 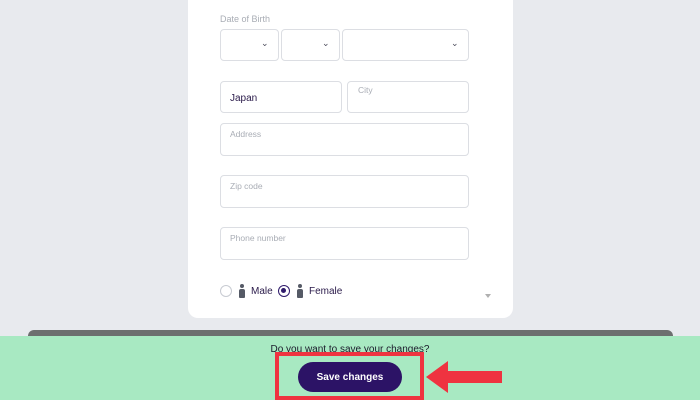 What do you see at coordinates (488, 296) in the screenshot?
I see `scroll-down-arrow-icon` at bounding box center [488, 296].